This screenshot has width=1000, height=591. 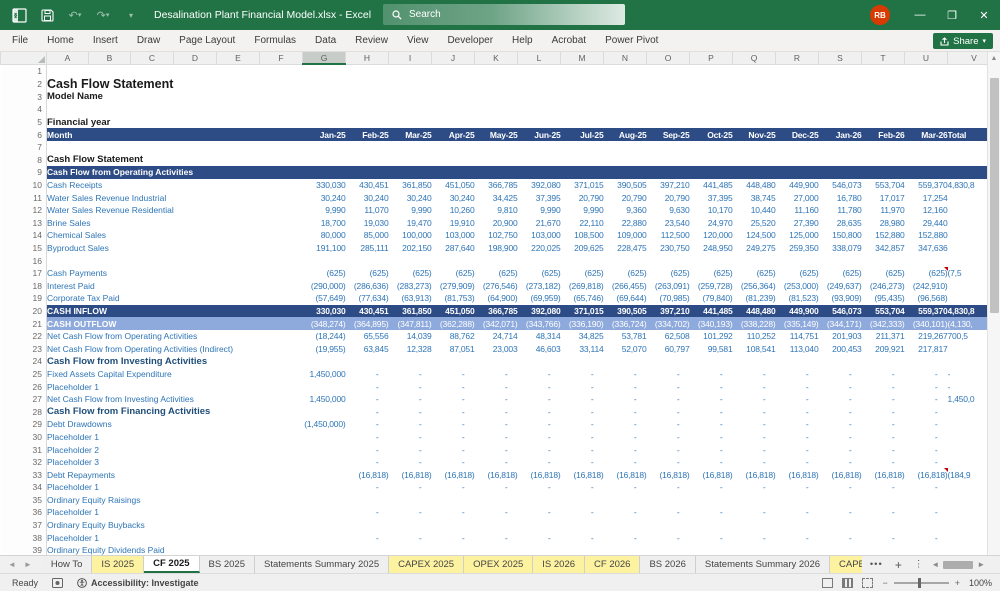 What do you see at coordinates (23, 160) in the screenshot?
I see `row-header-8: 8` at bounding box center [23, 160].